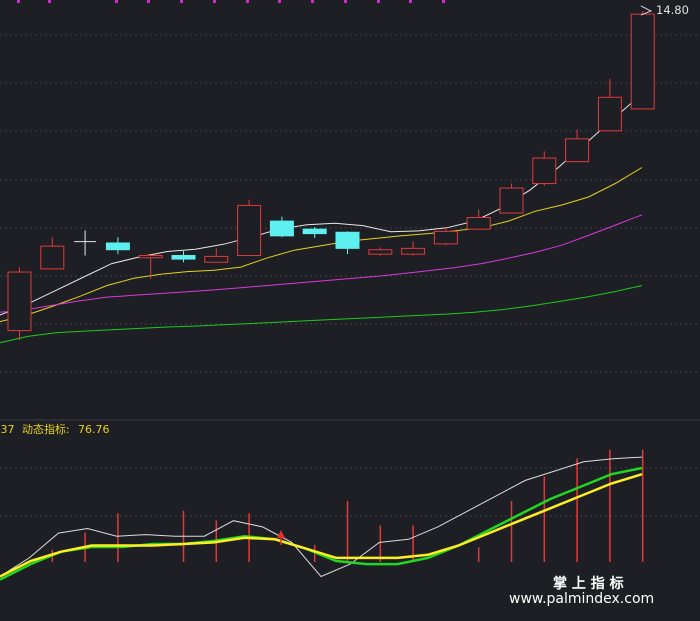  Describe the element at coordinates (46, 429) in the screenshot. I see `indicator-label: 动态指标:` at that location.